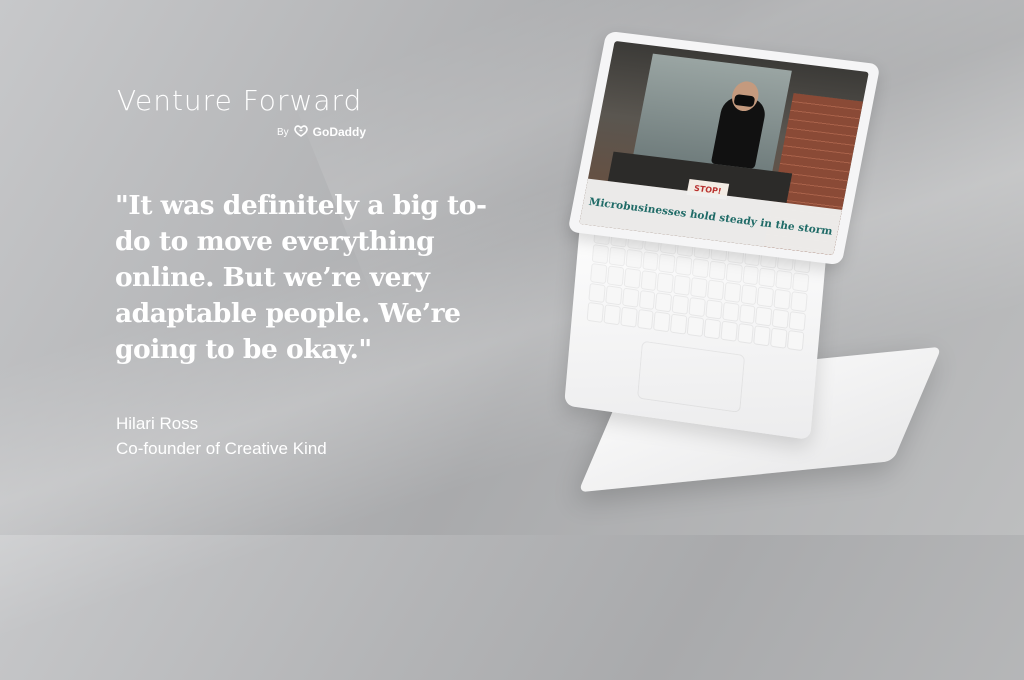 This screenshot has height=680, width=1024. I want to click on face-mask, so click(744, 101).